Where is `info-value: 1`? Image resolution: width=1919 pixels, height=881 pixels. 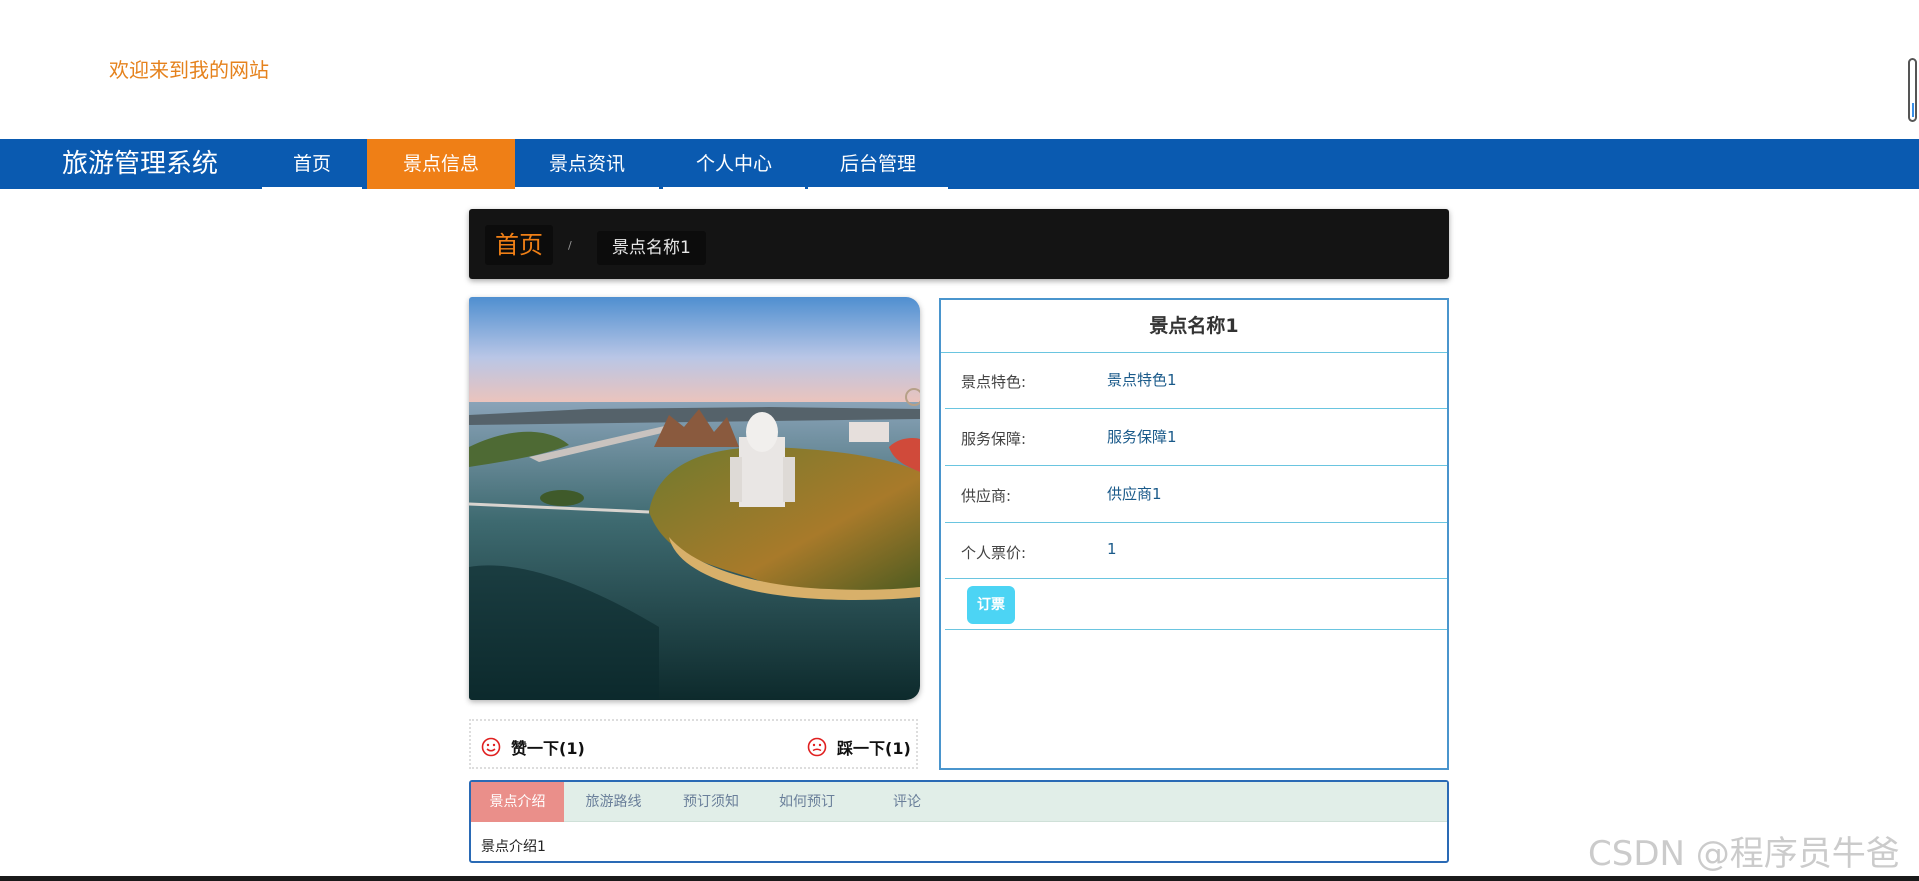 info-value: 1 is located at coordinates (1112, 549).